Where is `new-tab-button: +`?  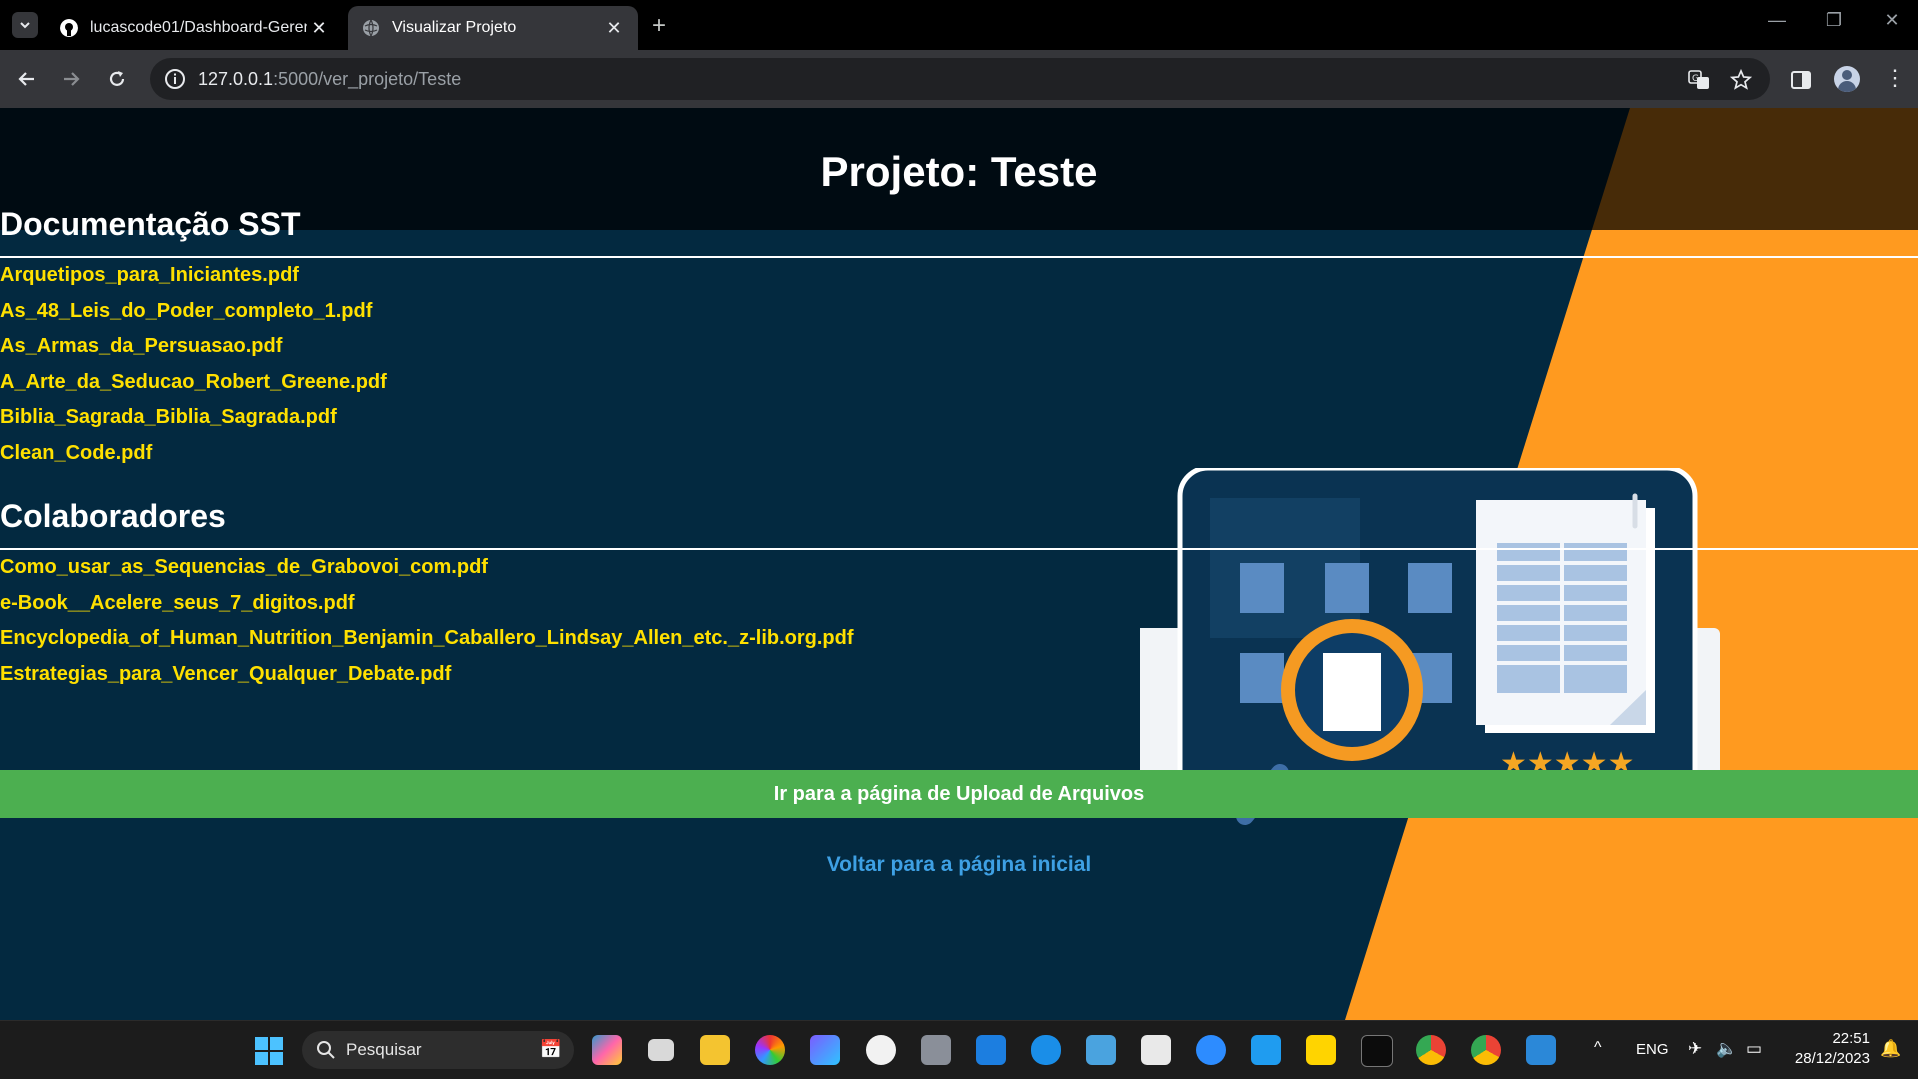
new-tab-button: + is located at coordinates (659, 26).